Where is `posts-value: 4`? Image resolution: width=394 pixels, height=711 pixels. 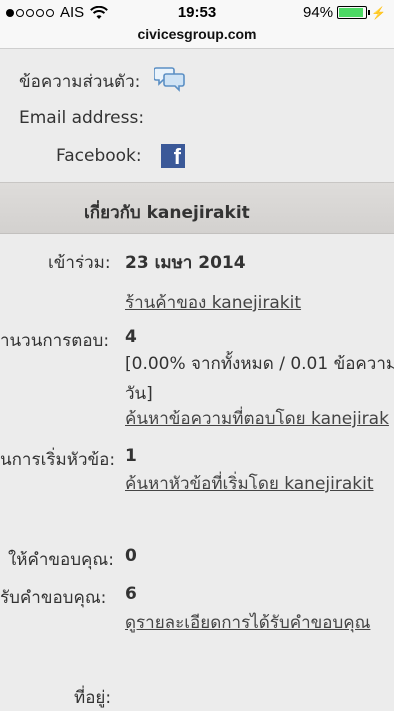 posts-value: 4 is located at coordinates (131, 337).